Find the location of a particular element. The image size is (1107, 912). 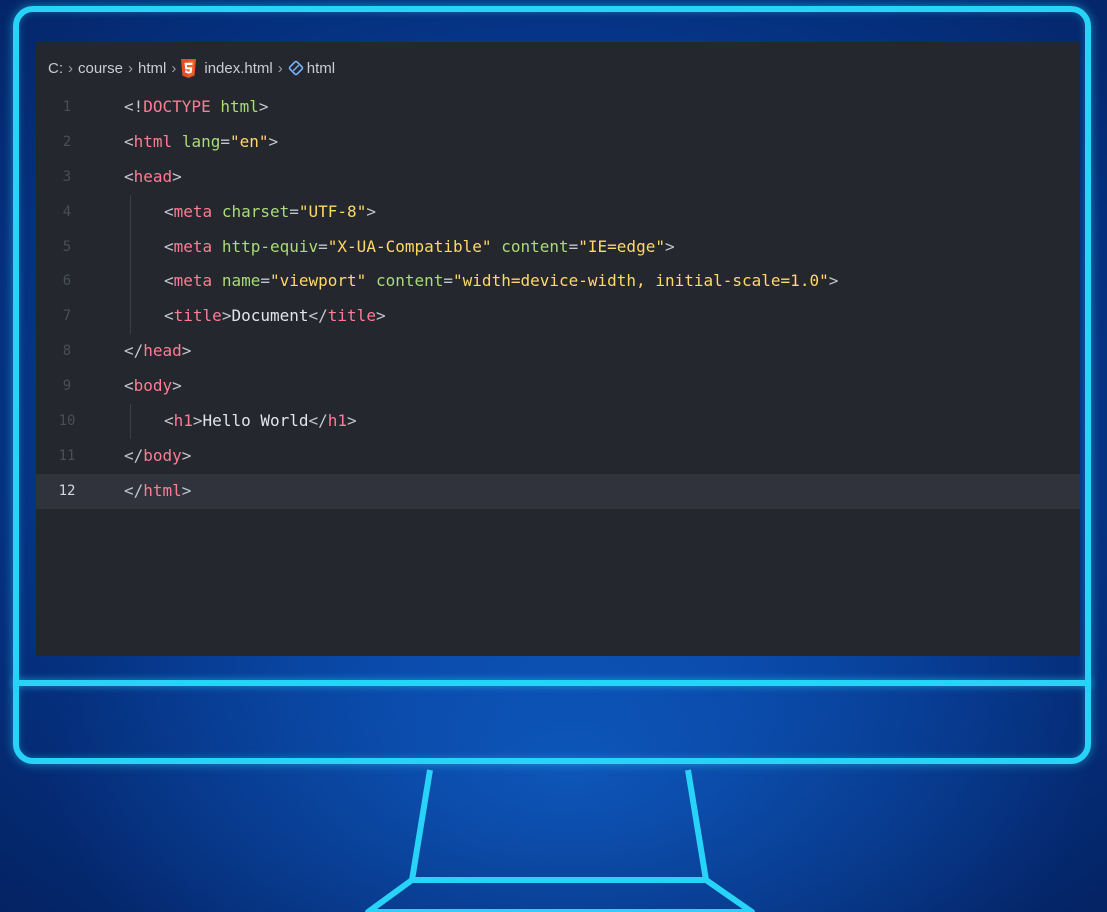

line-number: 6 is located at coordinates (67, 281).